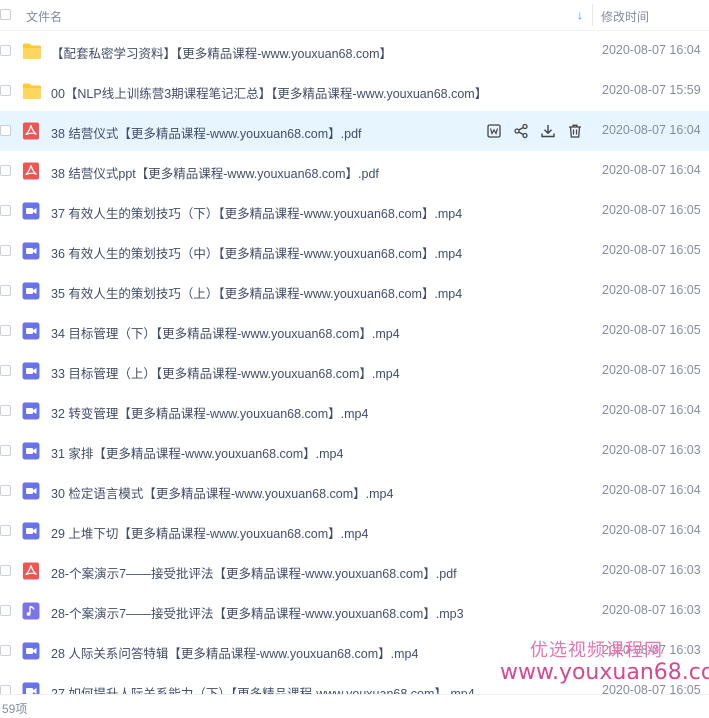 This screenshot has width=709, height=718. Describe the element at coordinates (215, 172) in the screenshot. I see `file-name: 38 结营仪式ppt【更多精品课程-www.youxuan68.com】.pdf` at that location.